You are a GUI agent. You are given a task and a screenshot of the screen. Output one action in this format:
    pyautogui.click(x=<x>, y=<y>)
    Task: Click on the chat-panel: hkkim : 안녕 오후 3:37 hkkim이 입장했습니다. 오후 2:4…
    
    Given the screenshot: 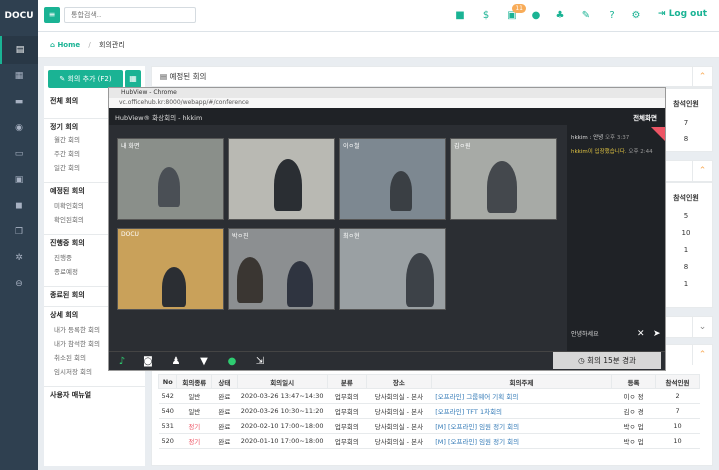 What is the action you would take?
    pyautogui.click(x=616, y=238)
    